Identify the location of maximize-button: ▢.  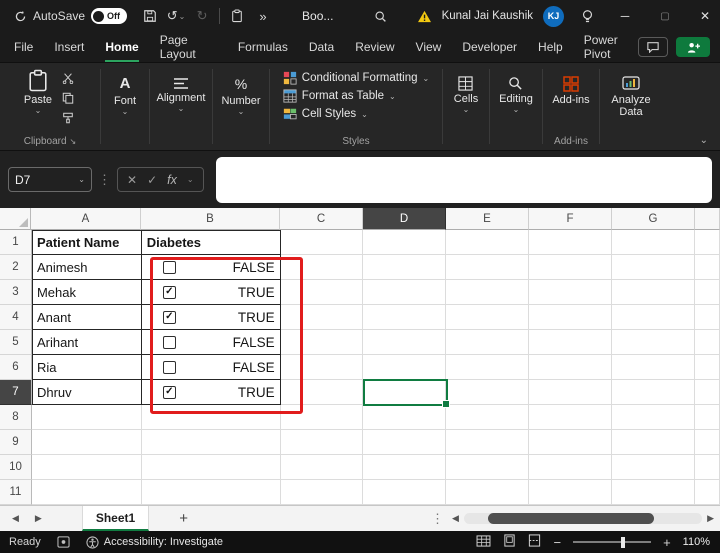
(665, 16).